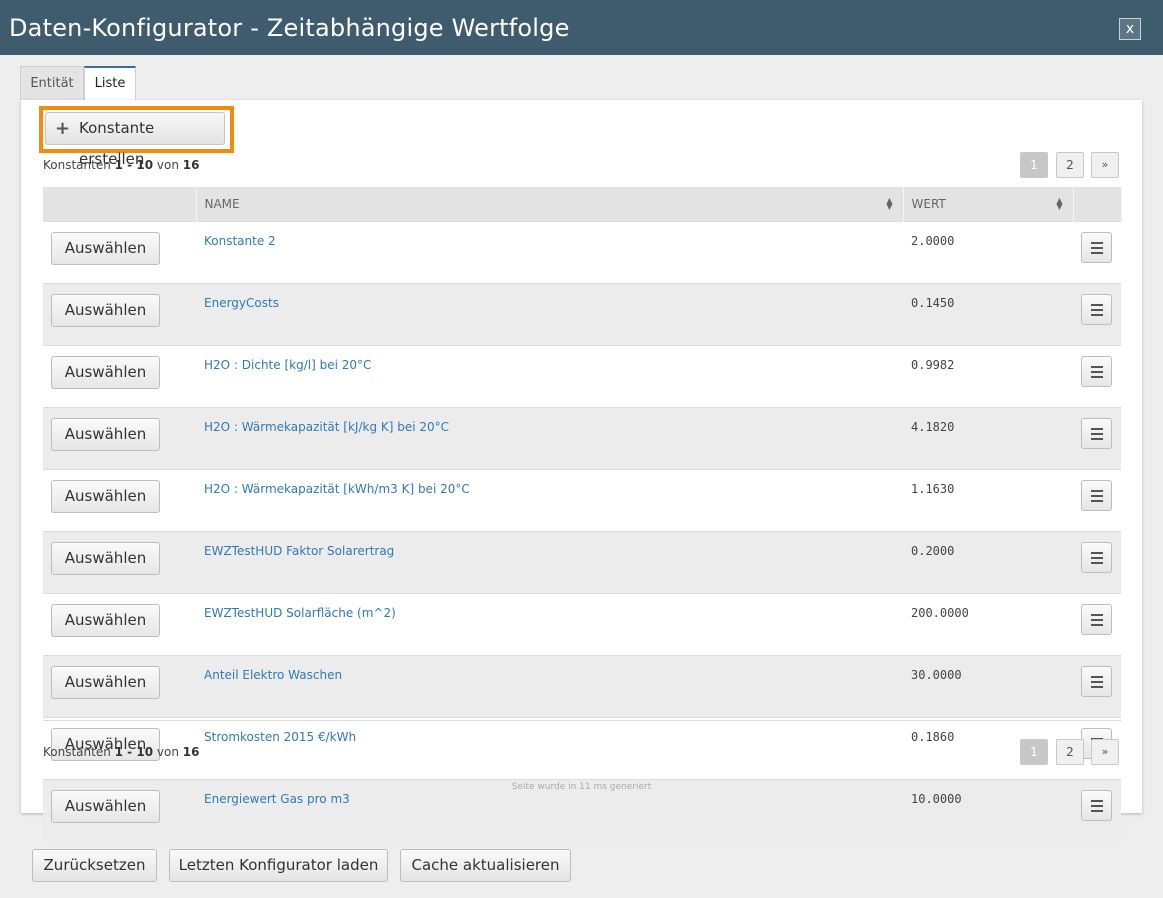 The image size is (1163, 898). What do you see at coordinates (549, 314) in the screenshot?
I see `constant-name: EnergyCosts` at bounding box center [549, 314].